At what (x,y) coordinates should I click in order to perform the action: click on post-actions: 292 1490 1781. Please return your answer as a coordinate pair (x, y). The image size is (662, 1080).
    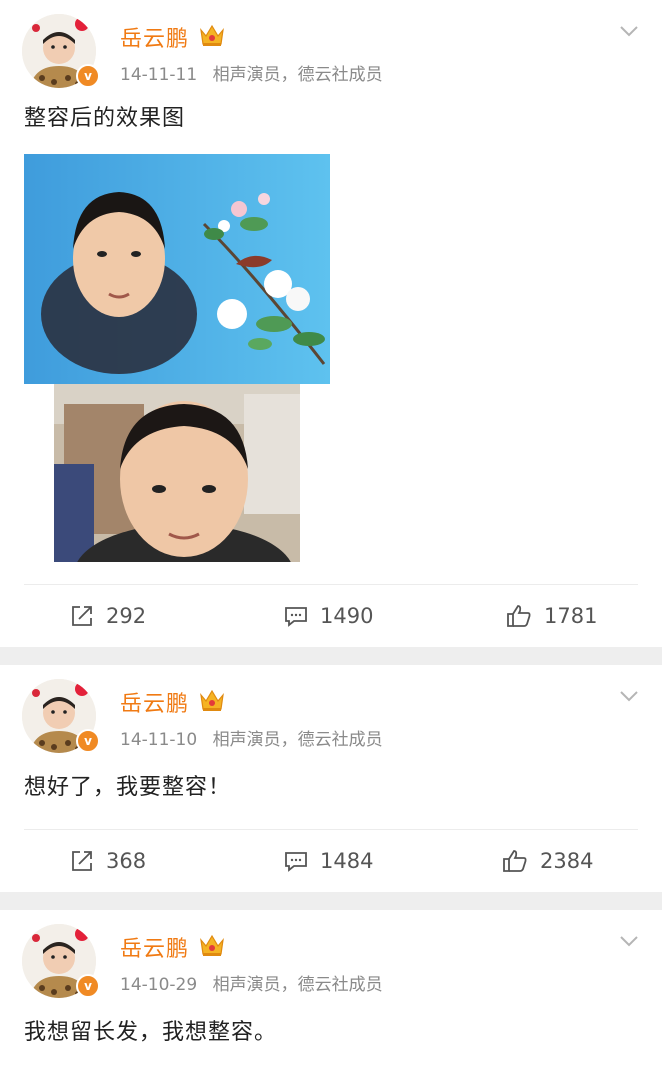
    Looking at the image, I should click on (331, 615).